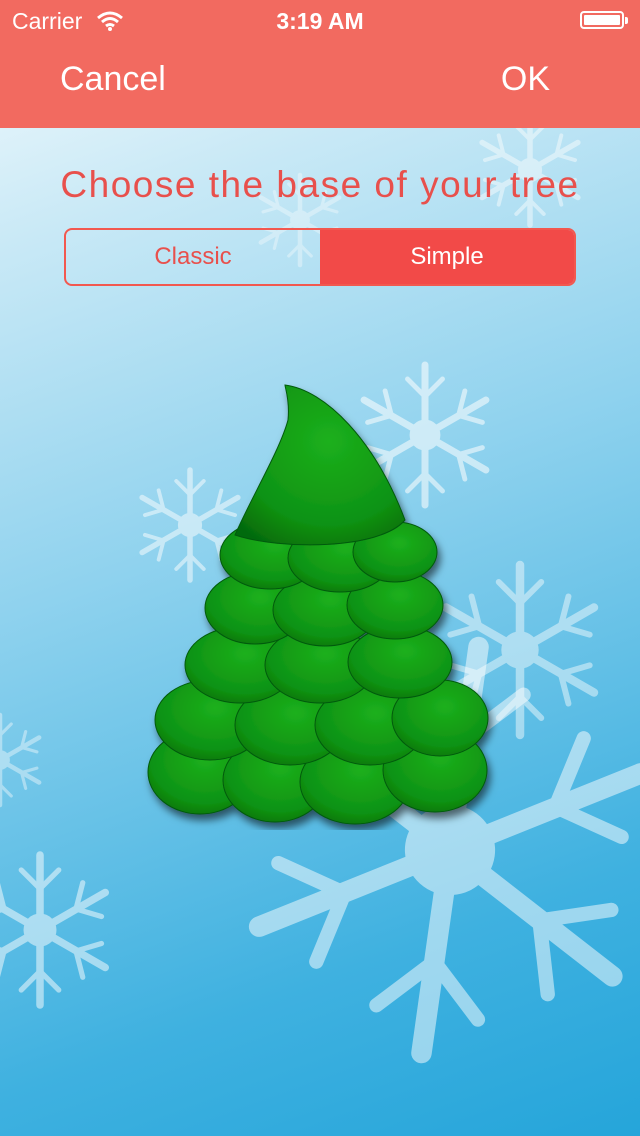  I want to click on cancel-button: Cancel, so click(113, 79).